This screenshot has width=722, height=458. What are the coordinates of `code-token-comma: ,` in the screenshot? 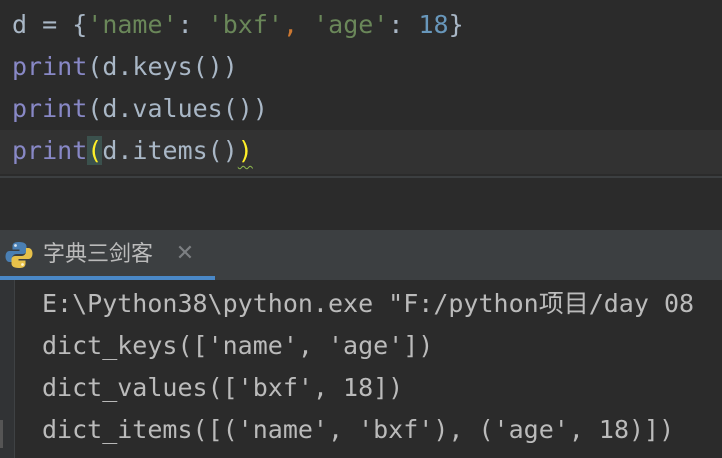 It's located at (290, 24).